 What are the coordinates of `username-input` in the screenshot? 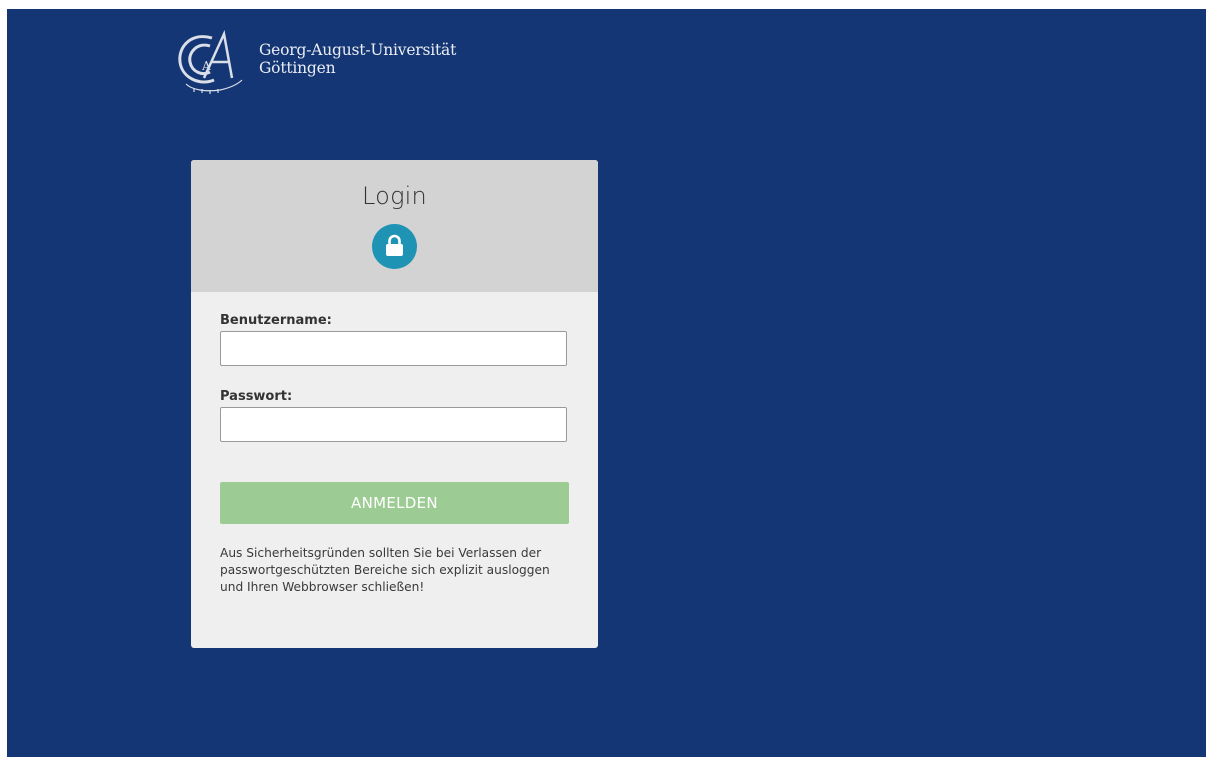 It's located at (393, 348).